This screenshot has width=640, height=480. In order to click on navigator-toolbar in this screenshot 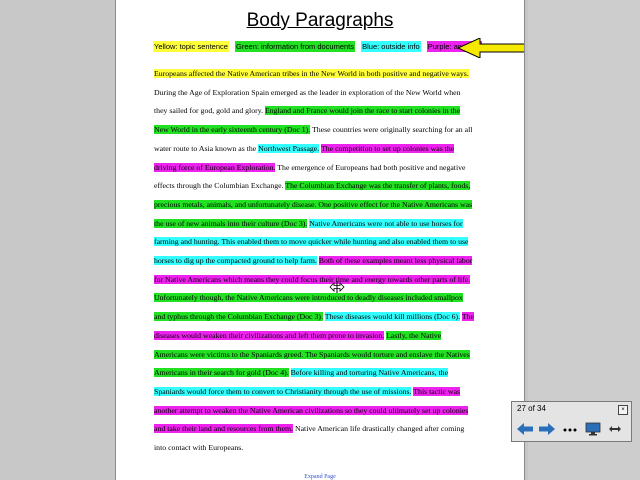, I will do `click(571, 429)`.